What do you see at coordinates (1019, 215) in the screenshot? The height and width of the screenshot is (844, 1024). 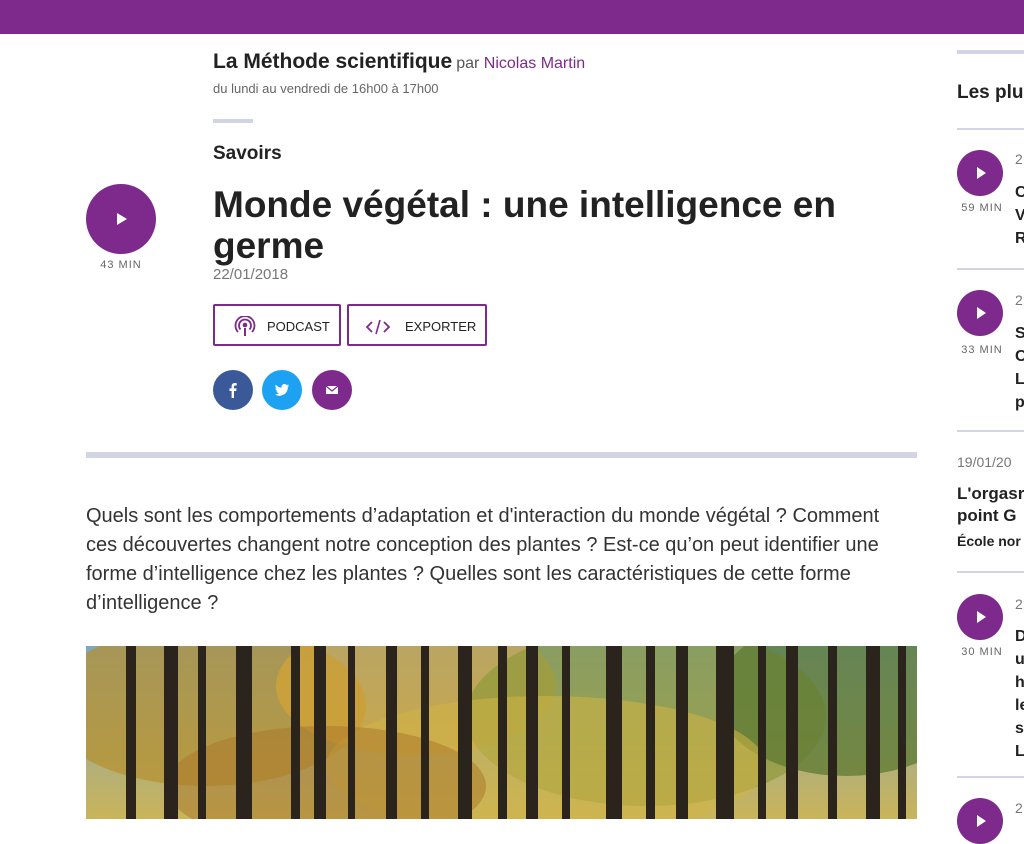 I see `sidebar-item-title: C V R` at bounding box center [1019, 215].